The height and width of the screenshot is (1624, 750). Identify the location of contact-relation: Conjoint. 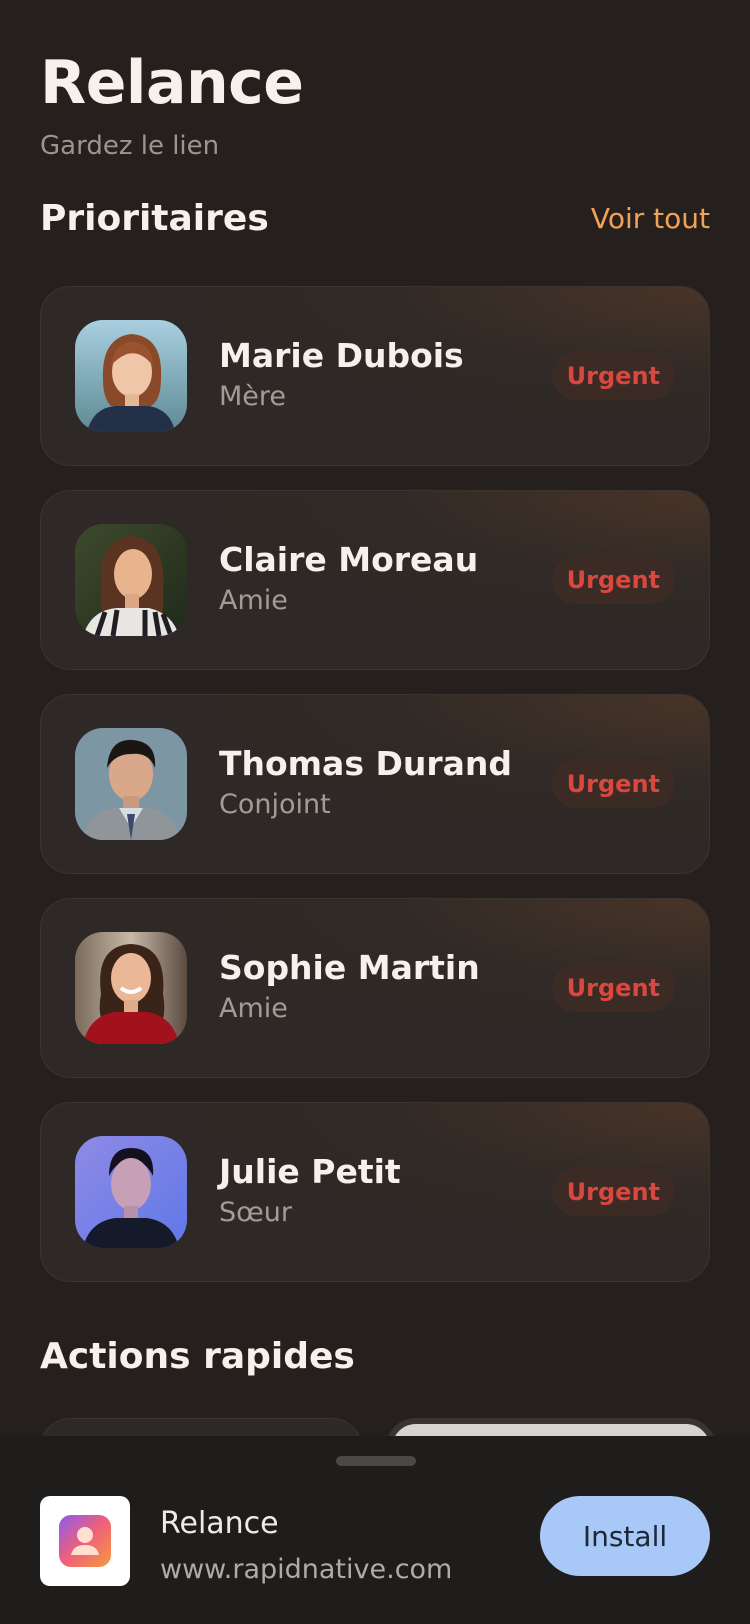
(275, 804).